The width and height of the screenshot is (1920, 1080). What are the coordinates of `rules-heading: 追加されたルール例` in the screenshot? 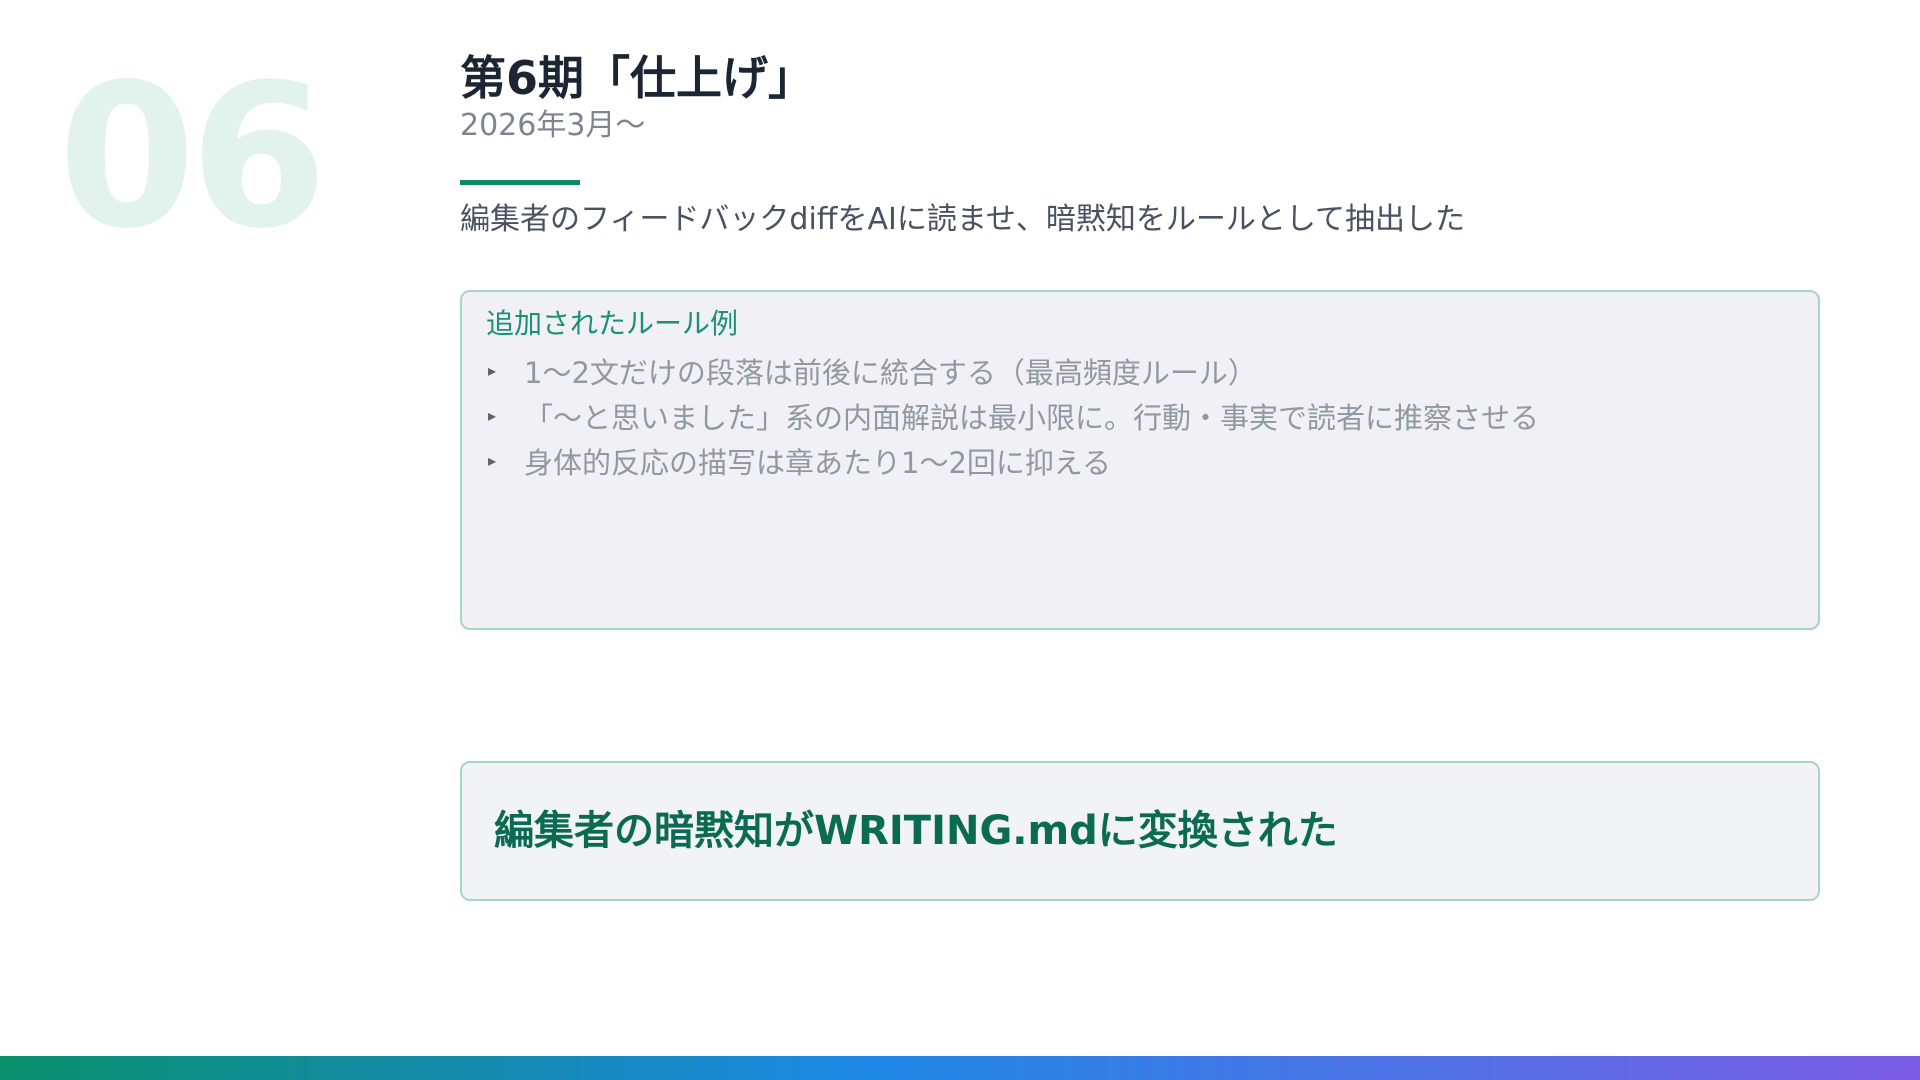 It's located at (612, 323).